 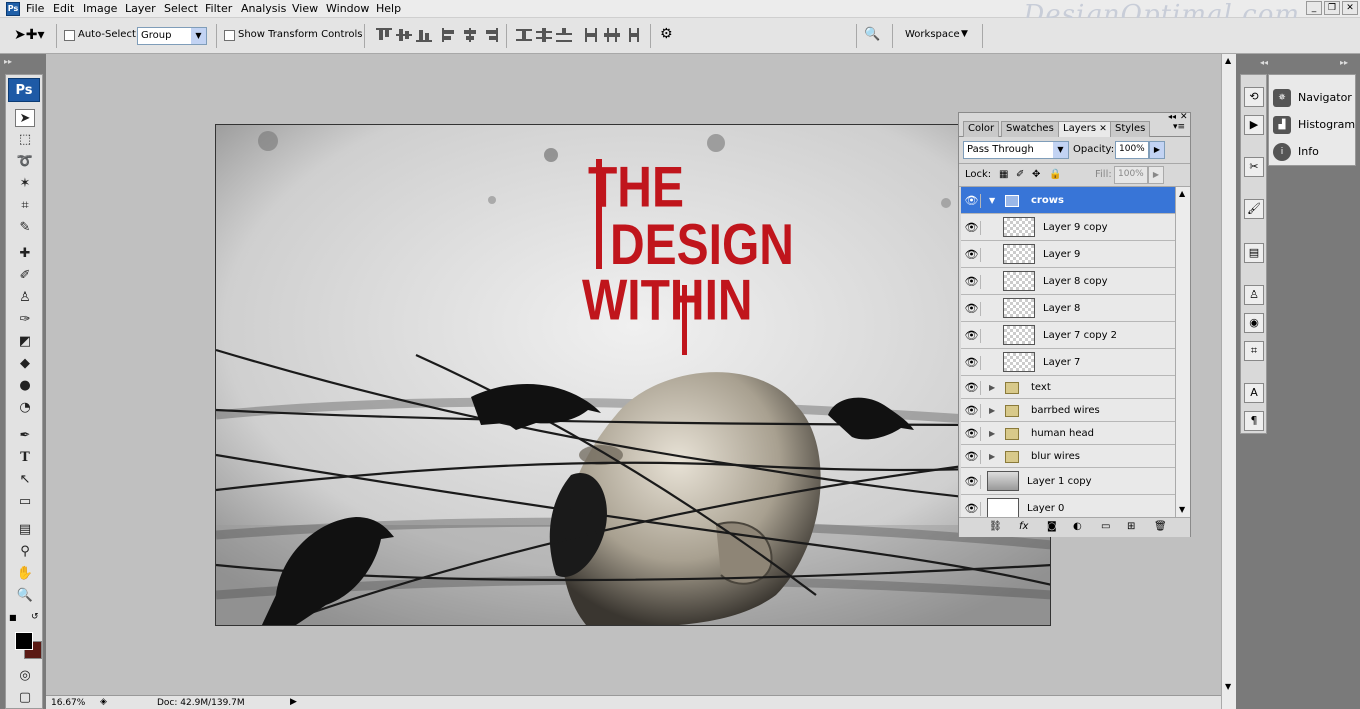 What do you see at coordinates (181, 8) in the screenshot?
I see `menu-select: Select` at bounding box center [181, 8].